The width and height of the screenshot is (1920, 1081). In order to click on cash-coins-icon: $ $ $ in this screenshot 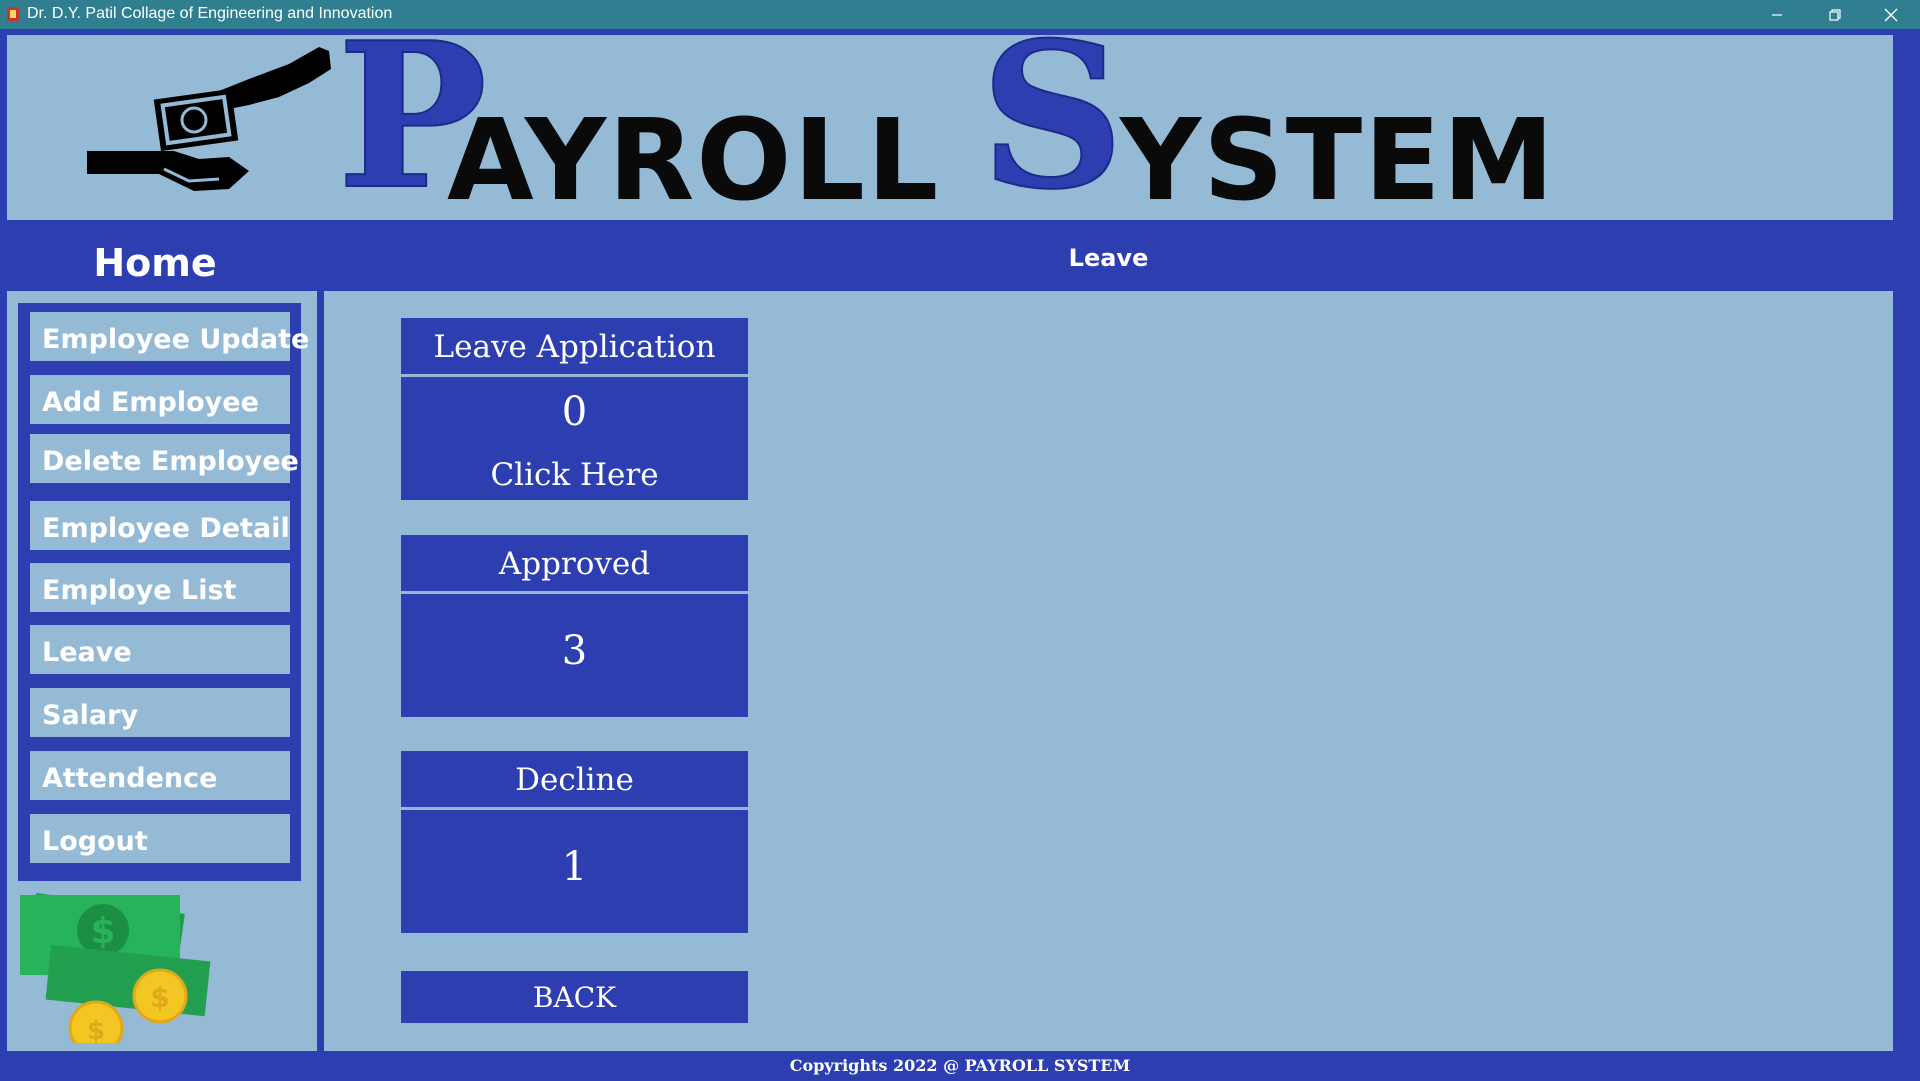, I will do `click(115, 968)`.